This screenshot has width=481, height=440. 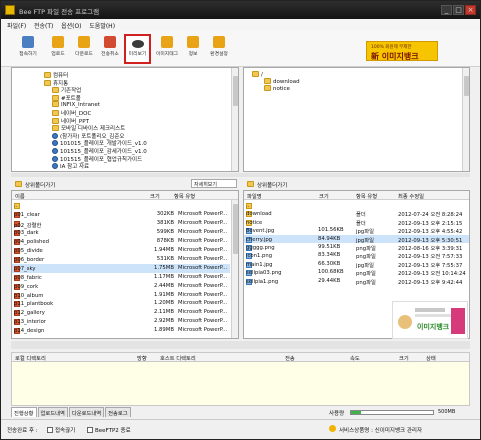 What do you see at coordinates (20, 196) in the screenshot?
I see `col-name: 이름` at bounding box center [20, 196].